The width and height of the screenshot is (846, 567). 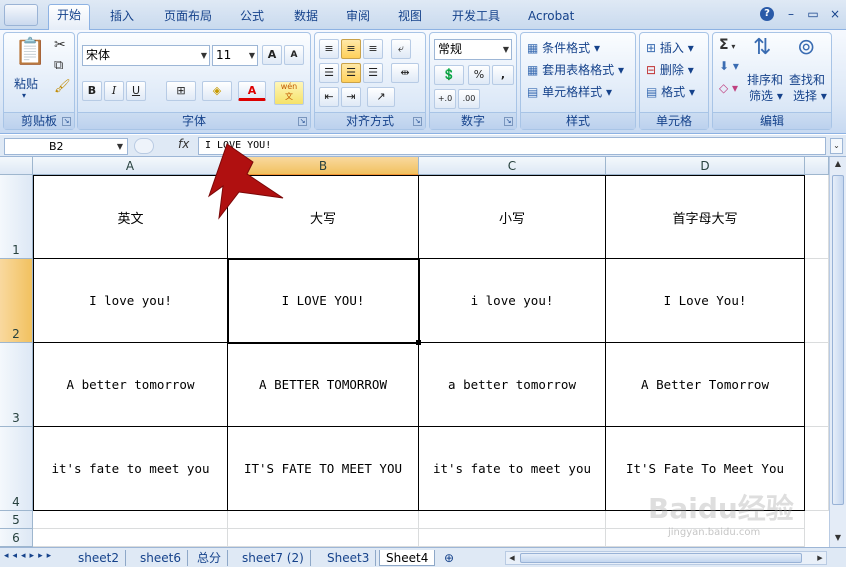 What do you see at coordinates (273, 558) in the screenshot?
I see `sheet-tab-sheet7-2: sheet7 (2)` at bounding box center [273, 558].